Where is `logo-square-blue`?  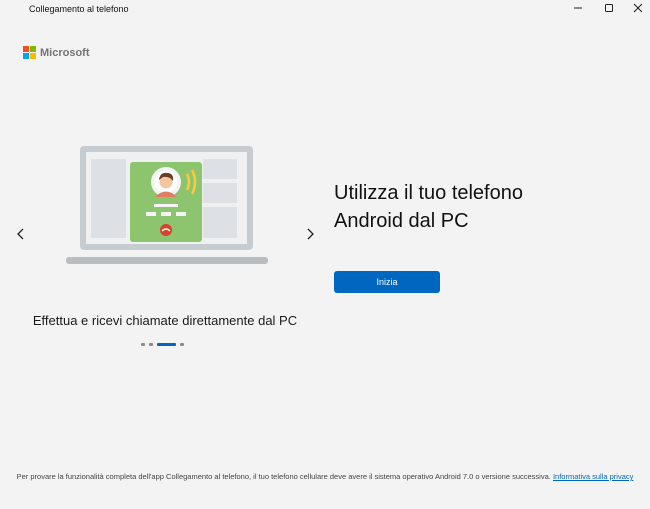
logo-square-blue is located at coordinates (26, 56).